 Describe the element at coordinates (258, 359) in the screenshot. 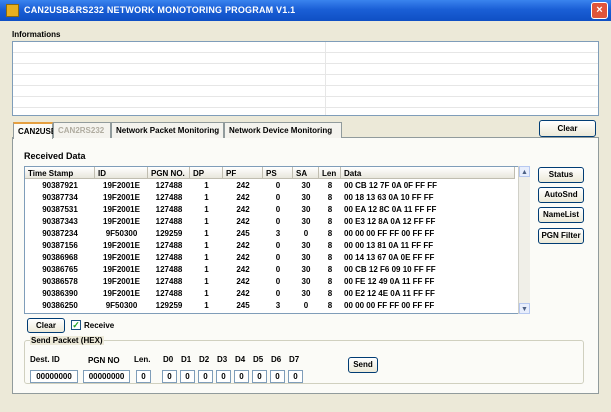

I see `byte-label-d5: D5` at that location.